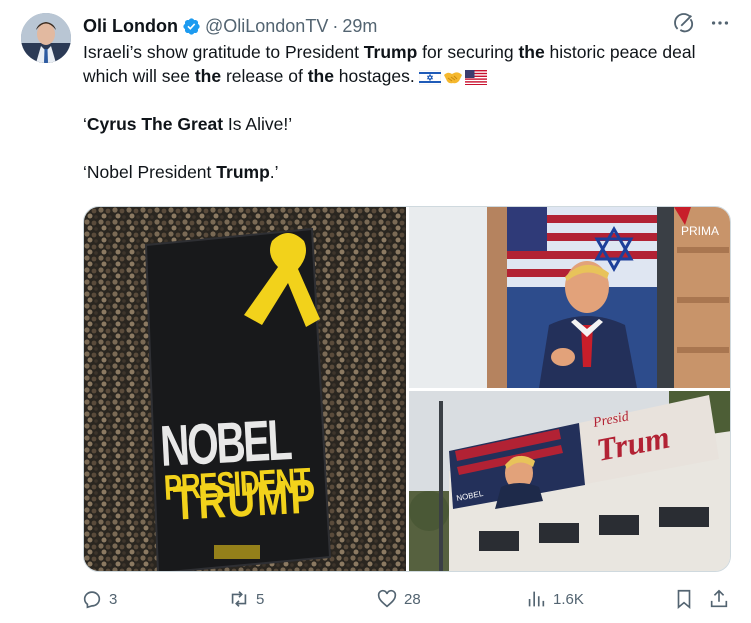  I want to click on reply-count: 3, so click(113, 599).